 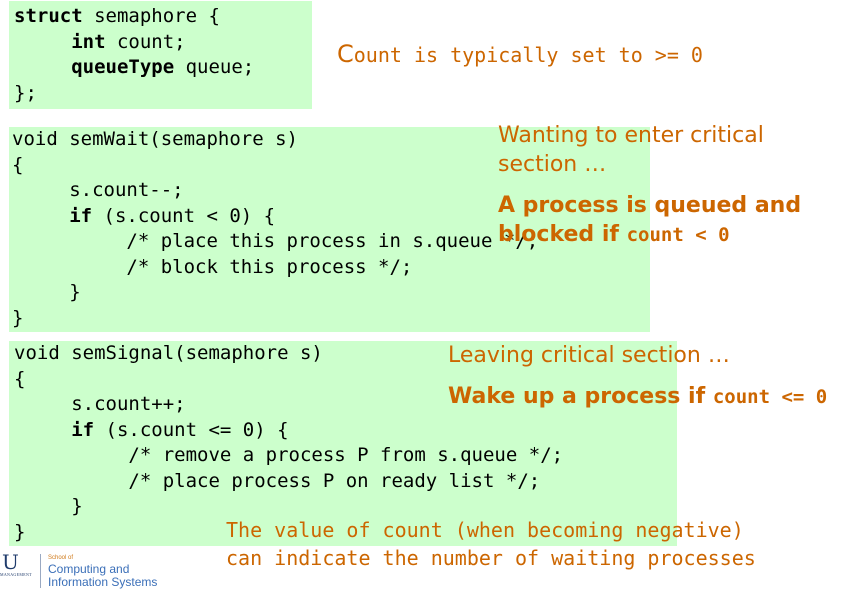 What do you see at coordinates (48, 506) in the screenshot?
I see `semsignal-line7: }` at bounding box center [48, 506].